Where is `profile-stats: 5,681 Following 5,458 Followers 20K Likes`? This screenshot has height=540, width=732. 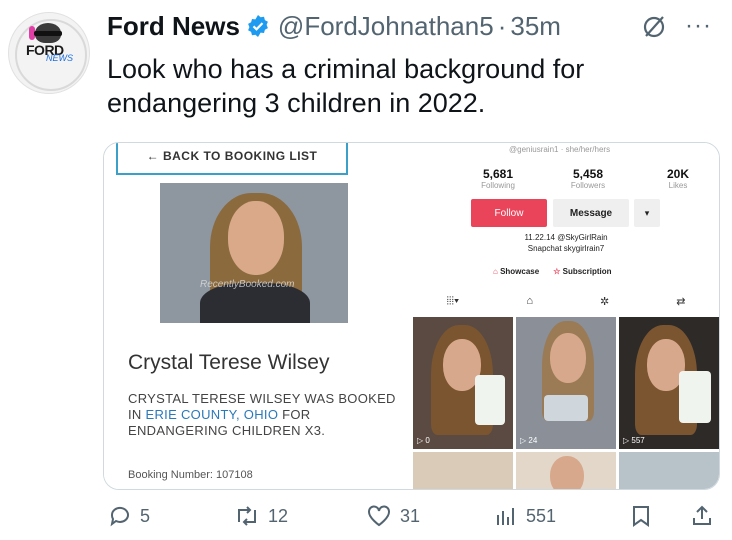 profile-stats: 5,681 Following 5,458 Followers 20K Likes is located at coordinates (588, 178).